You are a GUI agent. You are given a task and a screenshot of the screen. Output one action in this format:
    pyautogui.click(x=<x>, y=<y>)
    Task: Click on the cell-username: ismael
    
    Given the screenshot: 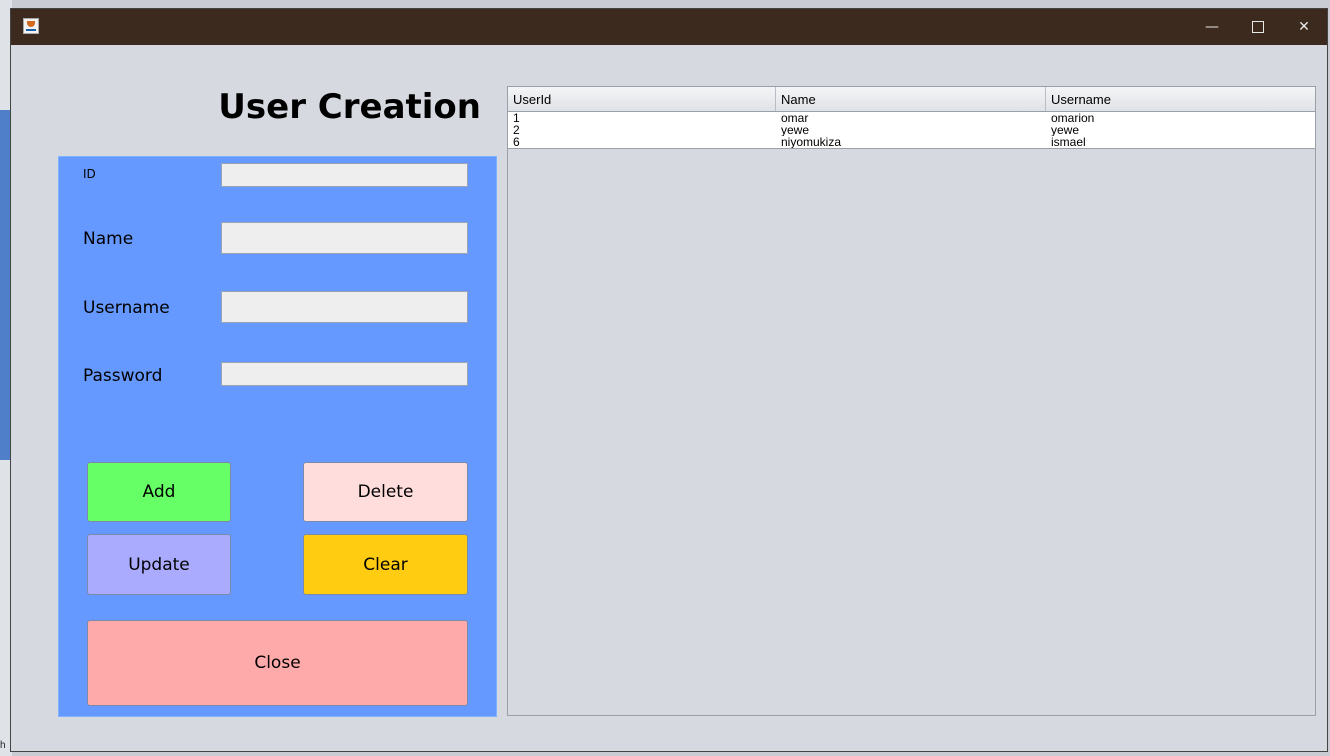 What is the action you would take?
    pyautogui.click(x=1068, y=142)
    